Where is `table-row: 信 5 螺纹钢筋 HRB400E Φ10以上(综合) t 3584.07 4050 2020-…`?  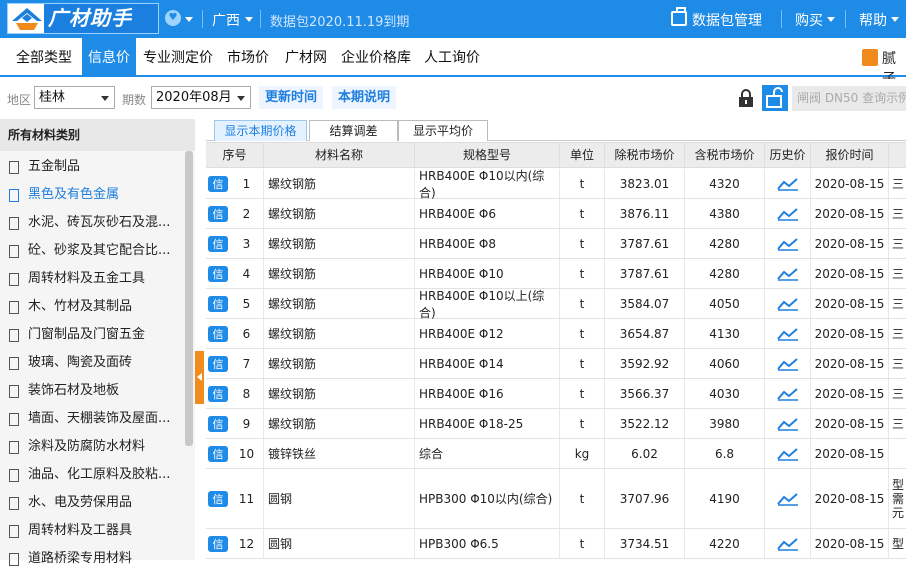
table-row: 信 5 螺纹钢筋 HRB400E Φ10以上(综合) t 3584.07 4050 2020-… is located at coordinates (556, 304).